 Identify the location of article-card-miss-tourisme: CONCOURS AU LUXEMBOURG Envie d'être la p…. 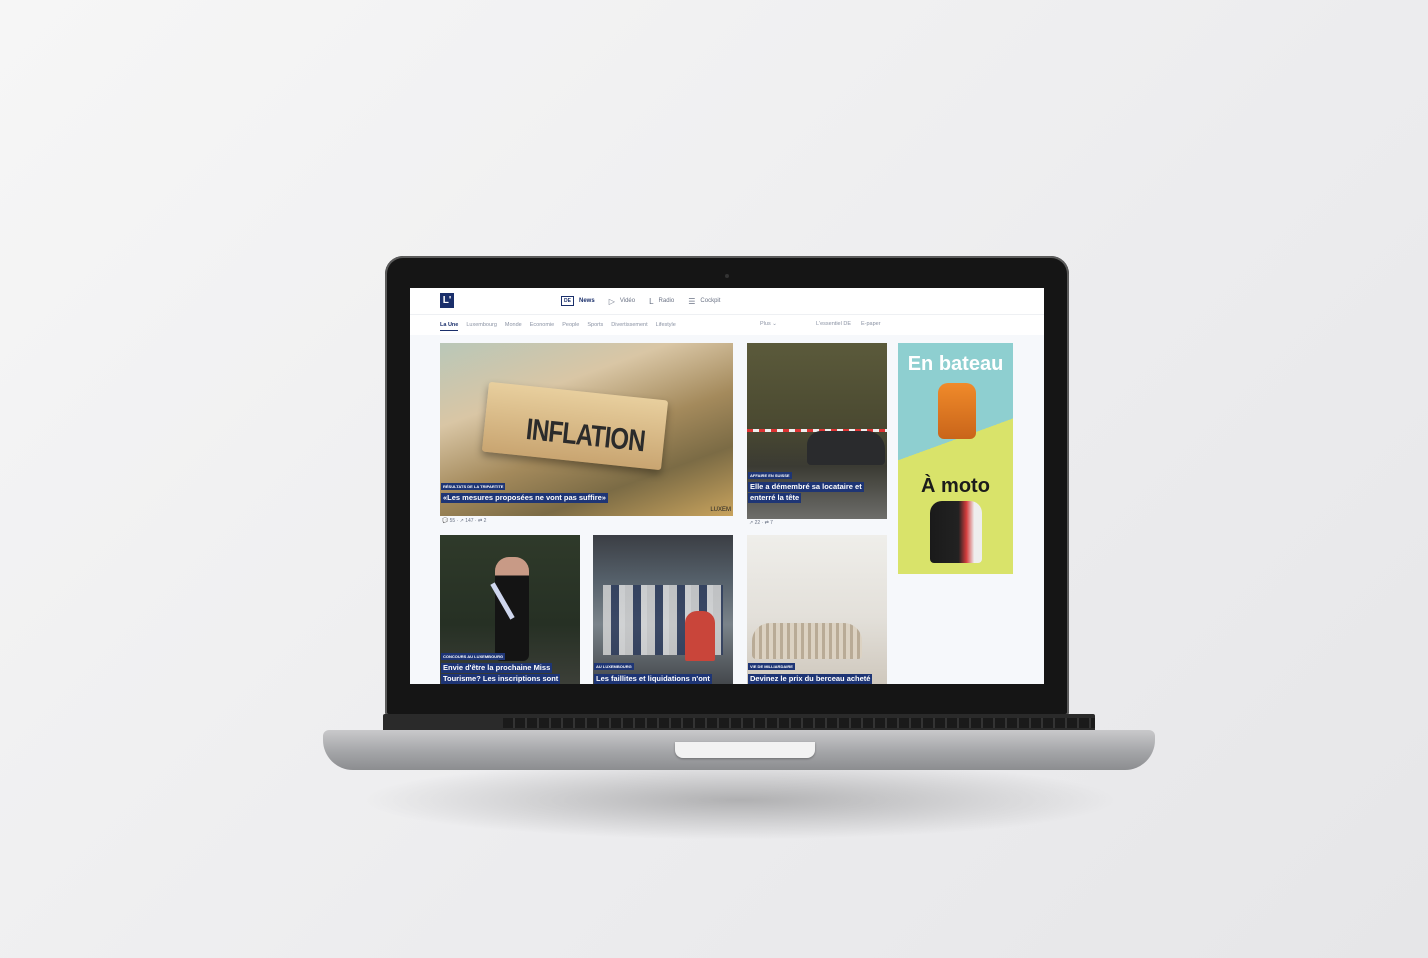
(510, 609).